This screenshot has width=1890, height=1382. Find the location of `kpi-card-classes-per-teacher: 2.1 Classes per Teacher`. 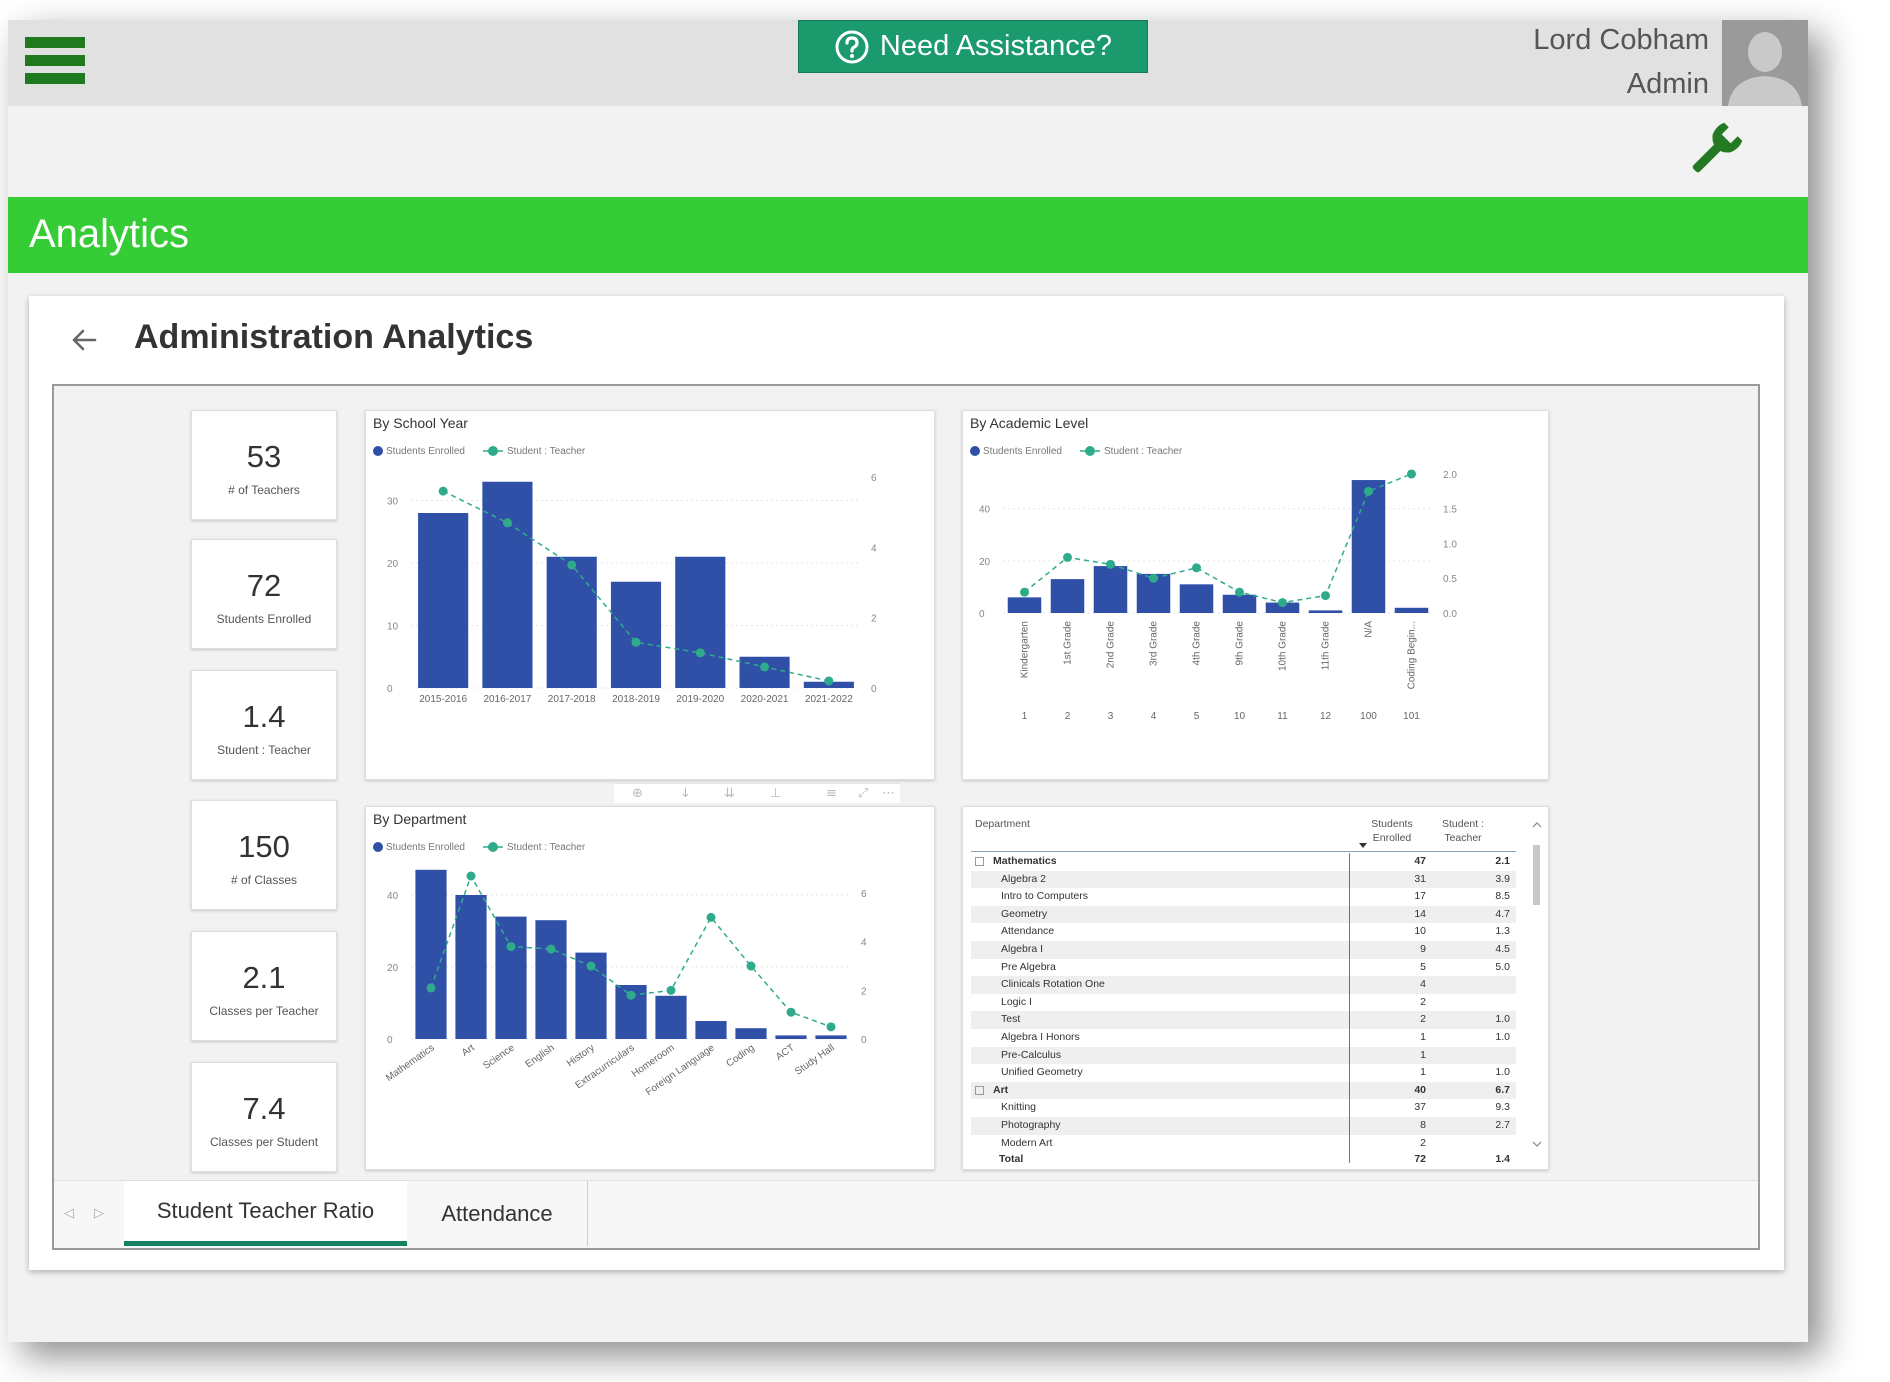

kpi-card-classes-per-teacher: 2.1 Classes per Teacher is located at coordinates (264, 986).